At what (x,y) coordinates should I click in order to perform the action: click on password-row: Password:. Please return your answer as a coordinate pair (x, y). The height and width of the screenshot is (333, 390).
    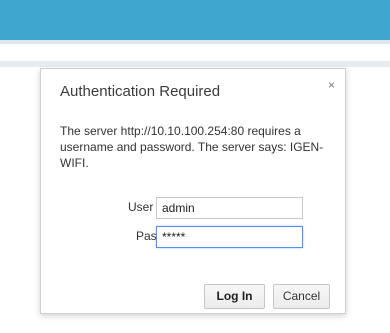
    Looking at the image, I should click on (194, 237).